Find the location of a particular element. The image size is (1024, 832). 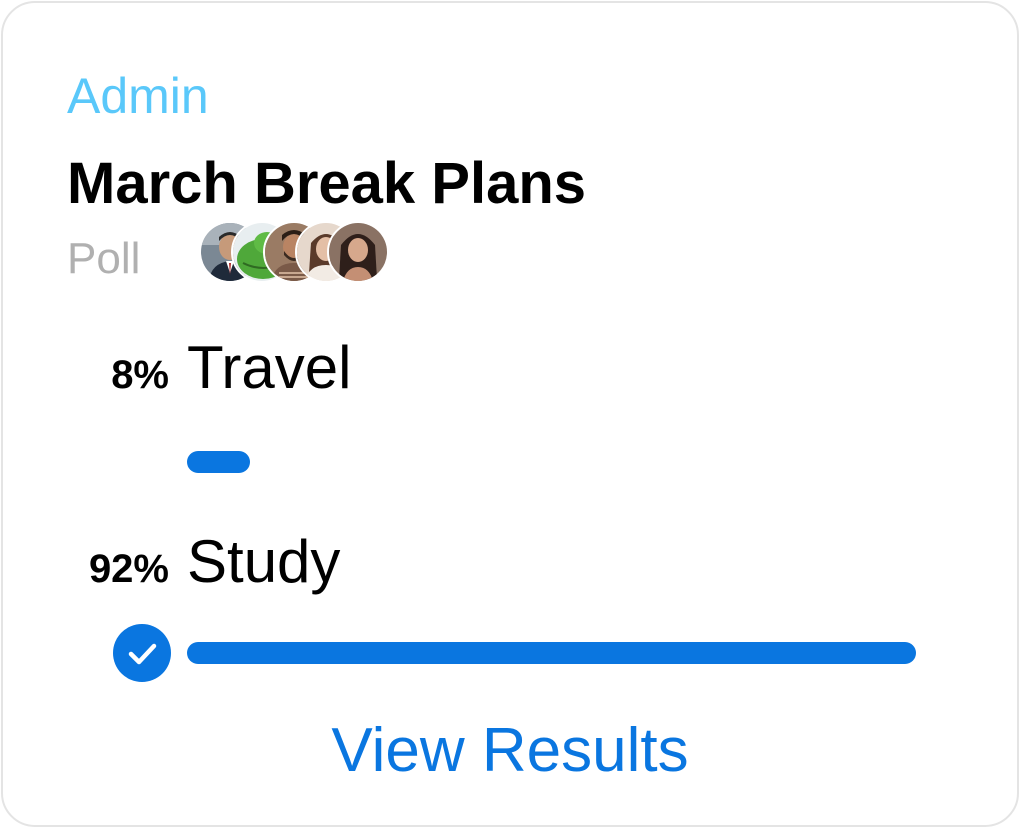

option-percent: 92% is located at coordinates (128, 569).